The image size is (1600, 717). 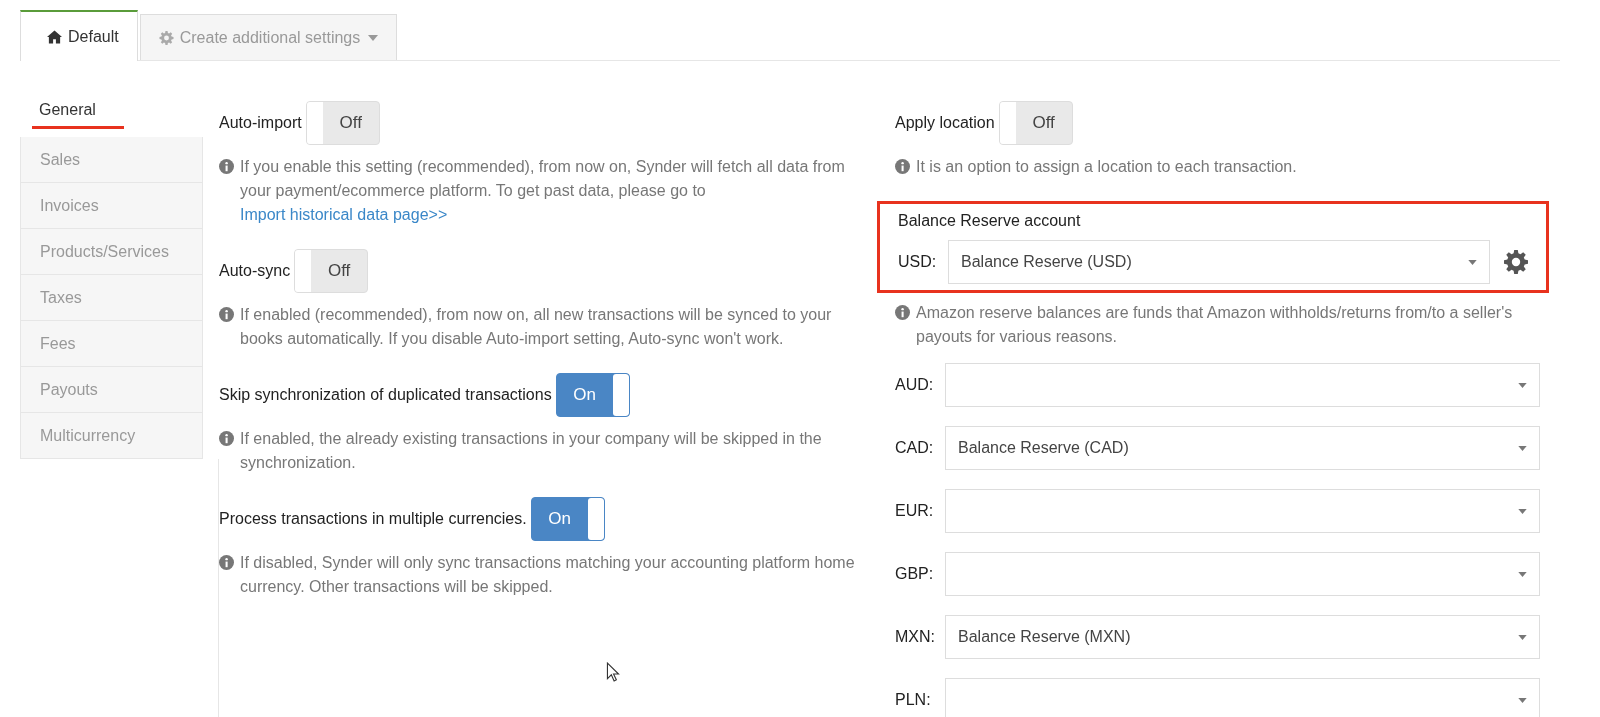 What do you see at coordinates (268, 37) in the screenshot?
I see `tab: Create additional settings` at bounding box center [268, 37].